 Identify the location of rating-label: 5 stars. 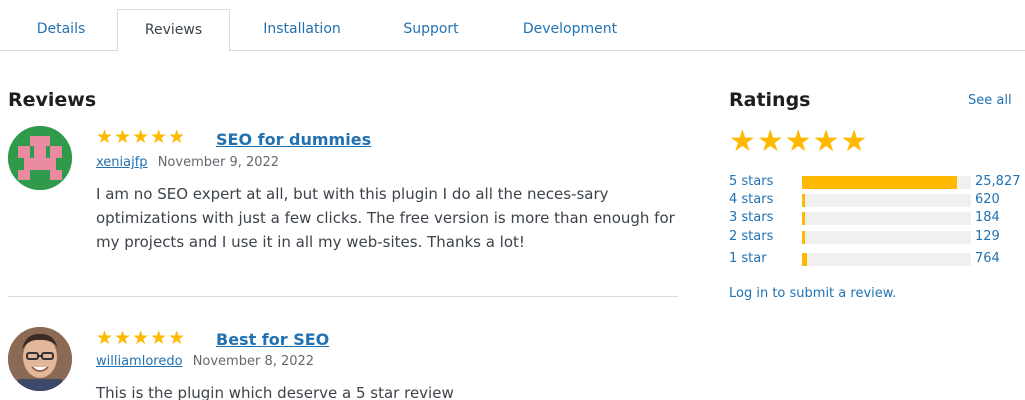
(751, 181).